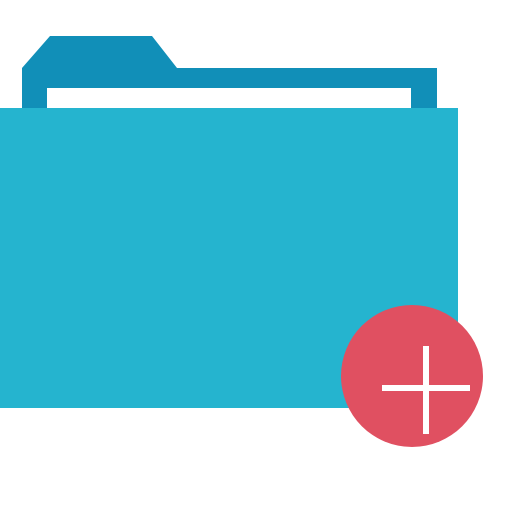 Image resolution: width=512 pixels, height=512 pixels. Describe the element at coordinates (229, 99) in the screenshot. I see `folder-paper` at that location.